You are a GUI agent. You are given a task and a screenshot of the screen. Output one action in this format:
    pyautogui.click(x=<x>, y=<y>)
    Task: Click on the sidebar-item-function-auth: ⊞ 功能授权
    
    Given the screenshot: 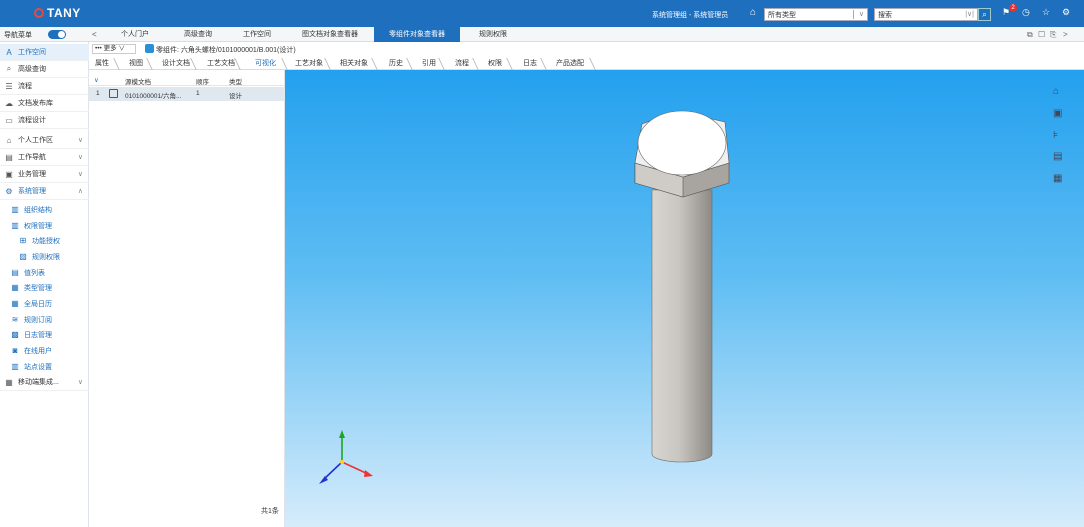 What is the action you would take?
    pyautogui.click(x=44, y=241)
    